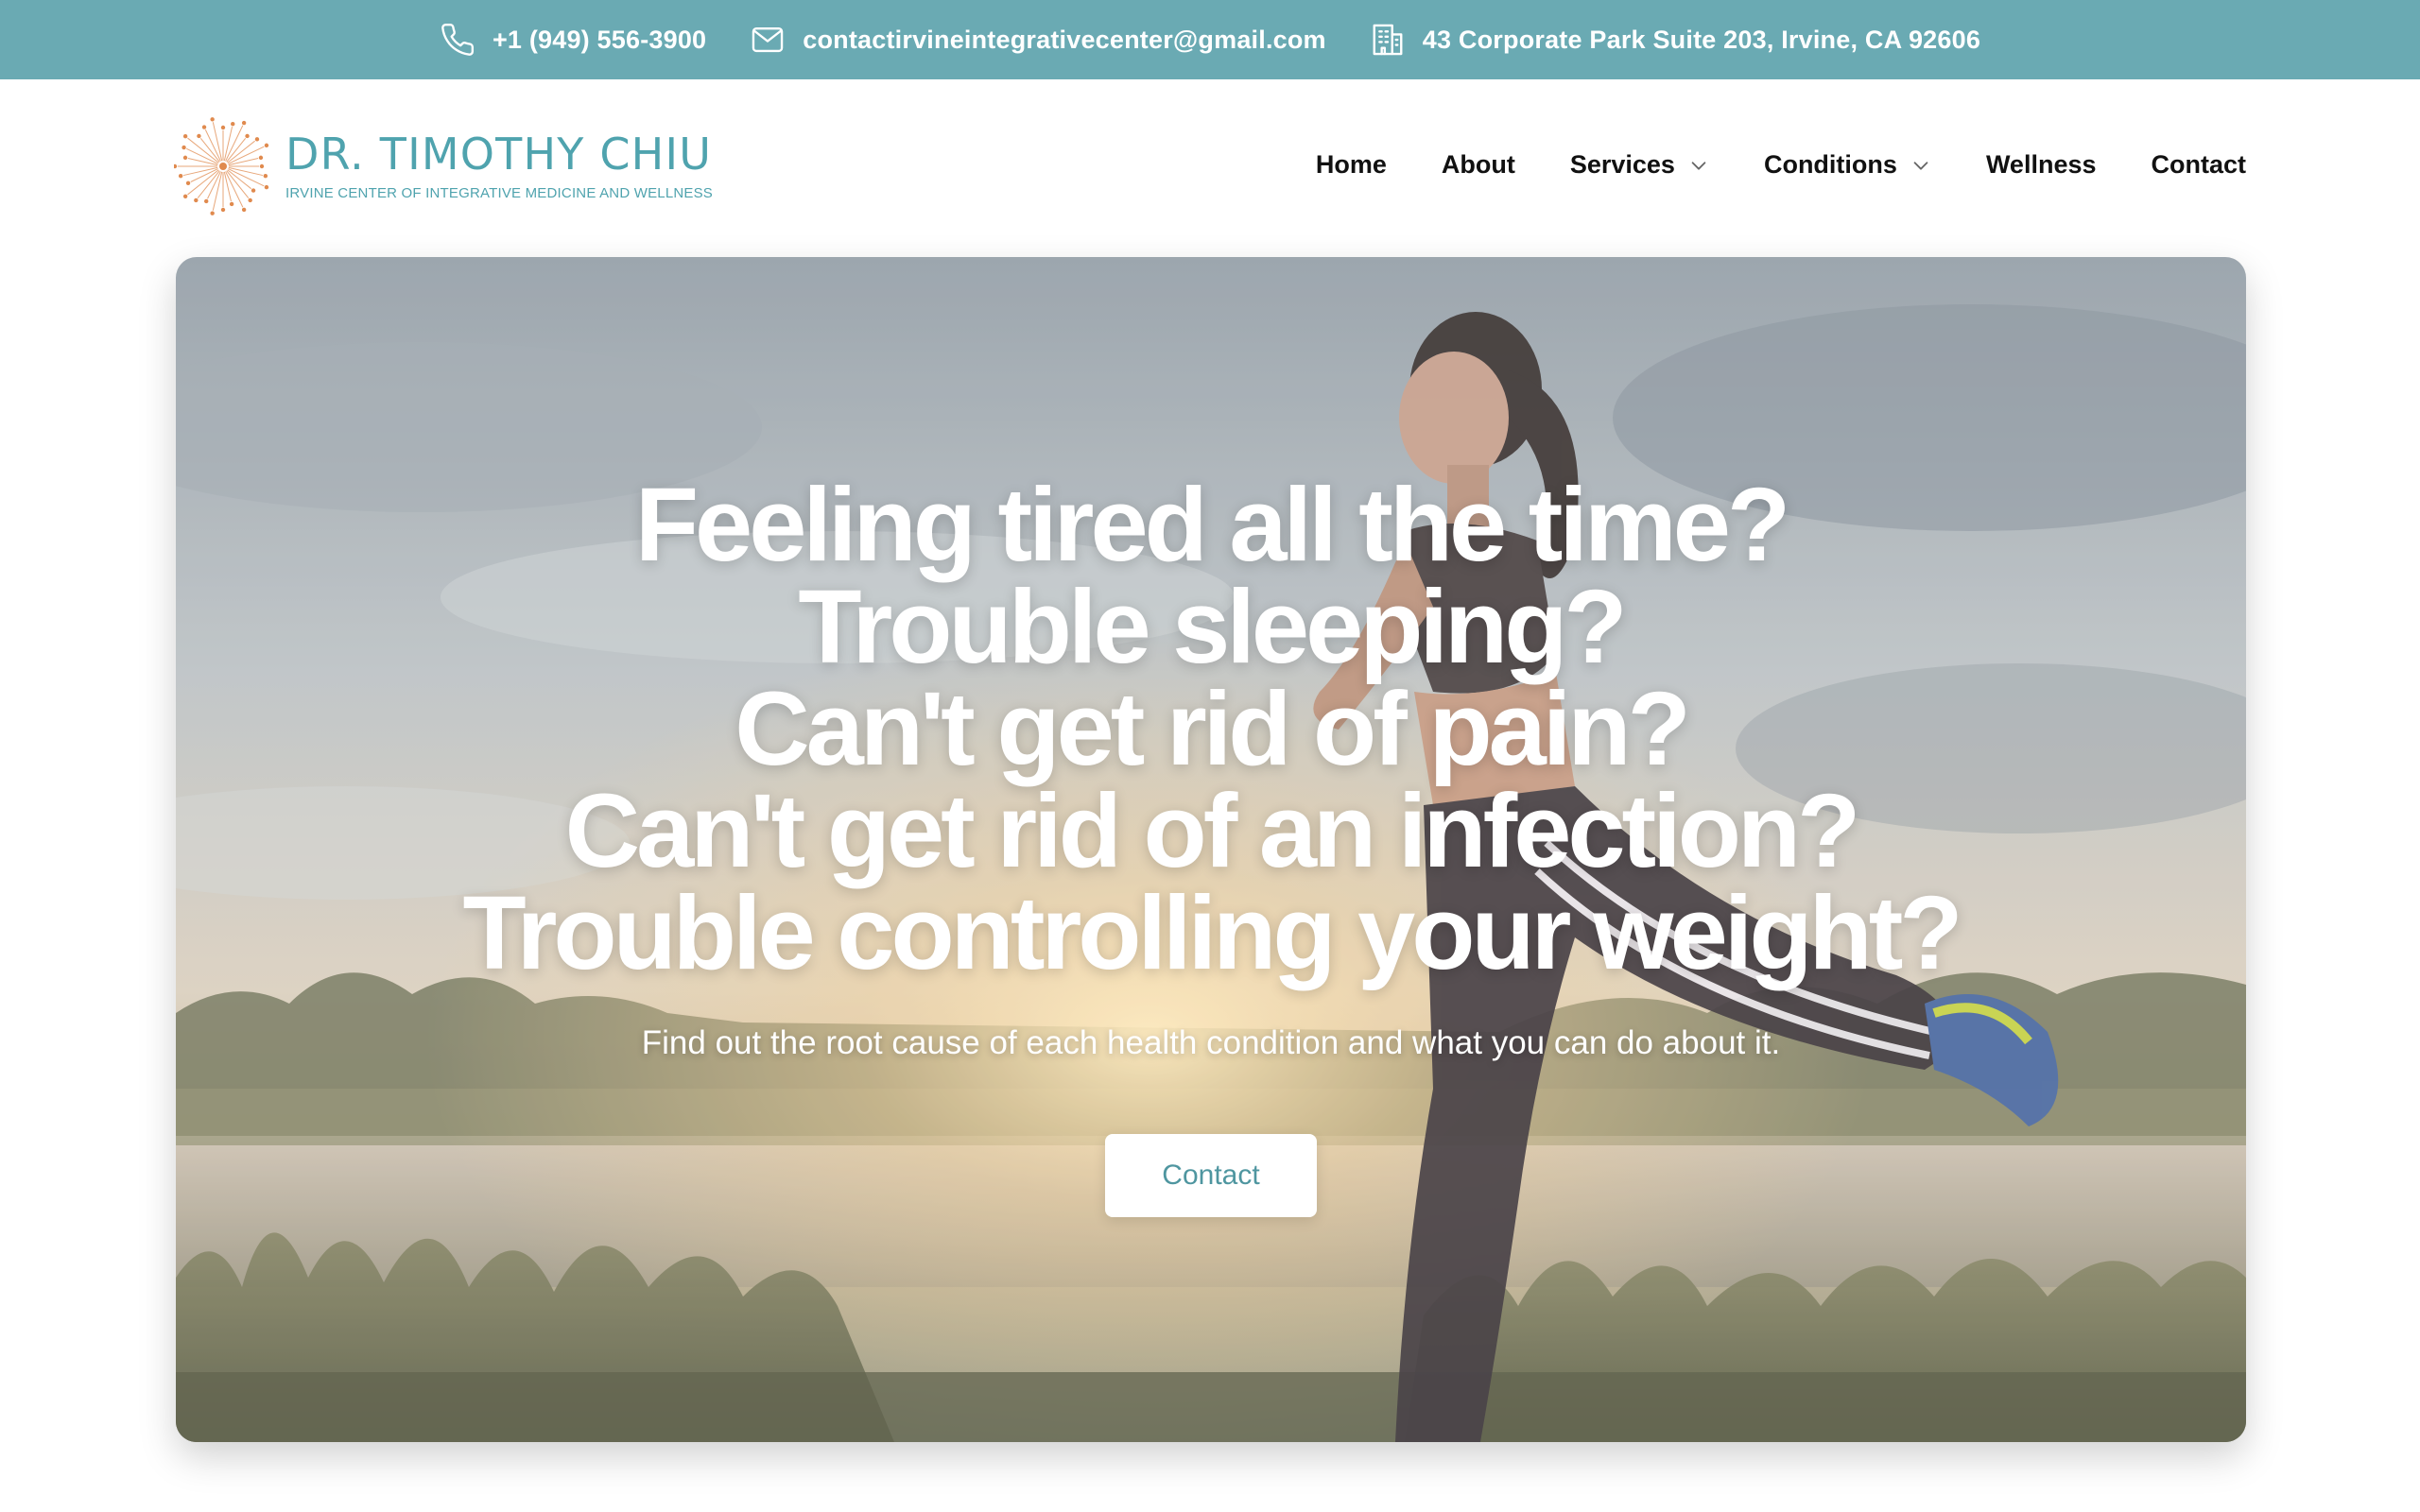  Describe the element at coordinates (1388, 40) in the screenshot. I see `building-icon` at that location.